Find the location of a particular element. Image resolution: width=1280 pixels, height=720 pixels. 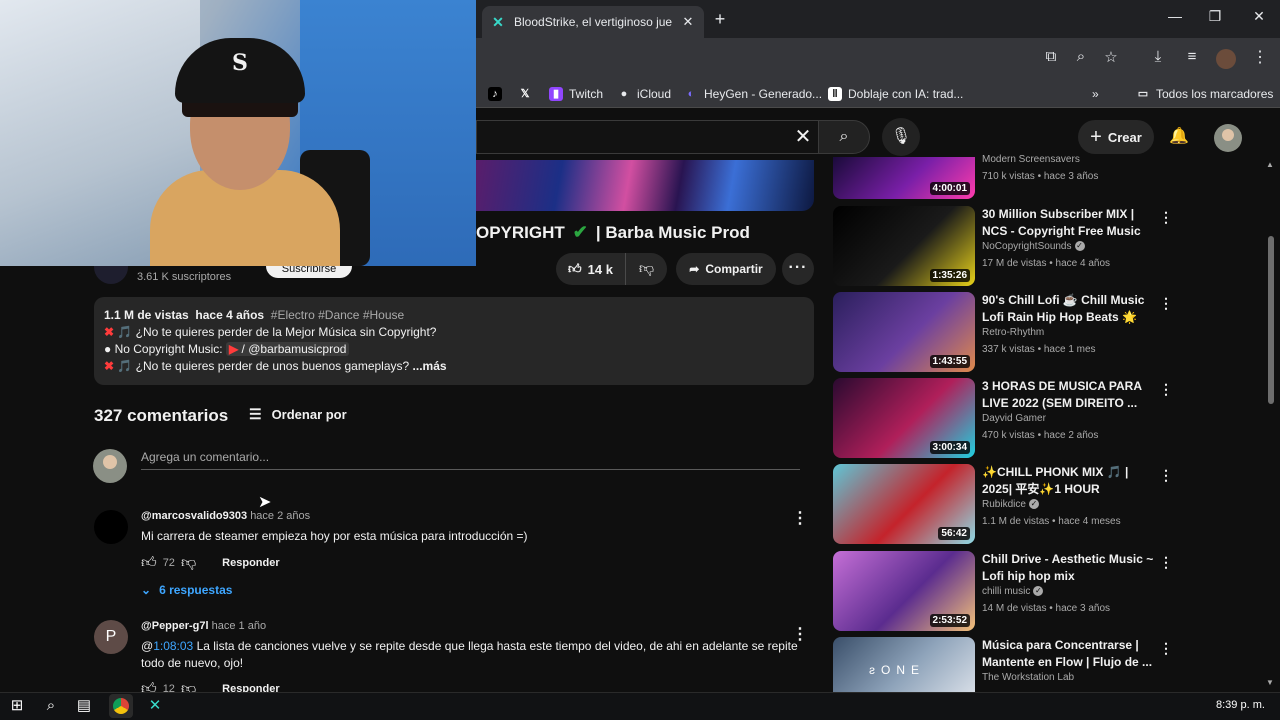

channel-name-text: Rubikdice is located at coordinates (1004, 504).